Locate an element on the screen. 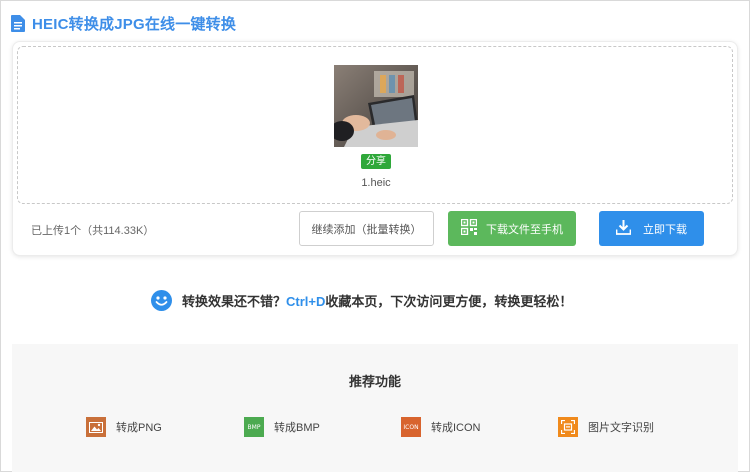 The width and height of the screenshot is (750, 472). recommend-label: 转成ICON is located at coordinates (456, 428).